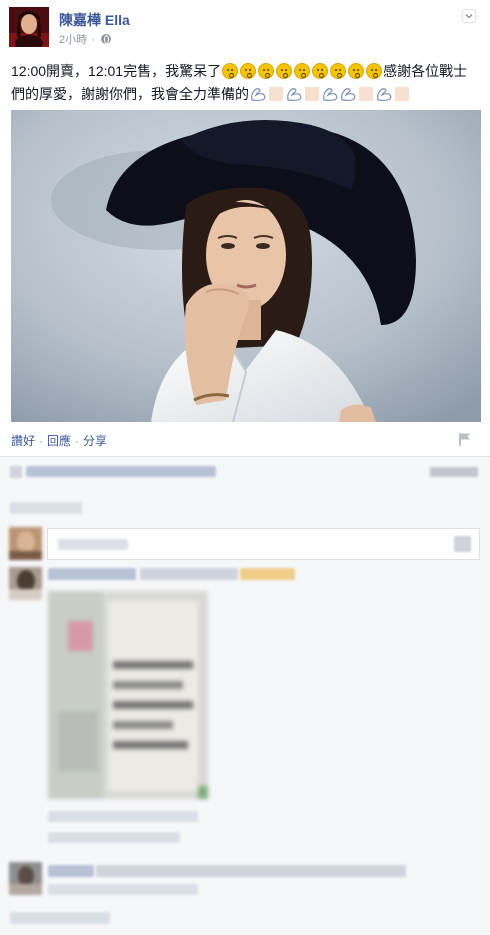 The width and height of the screenshot is (490, 935). I want to click on author-name: 陳嘉樺 Ella, so click(94, 20).